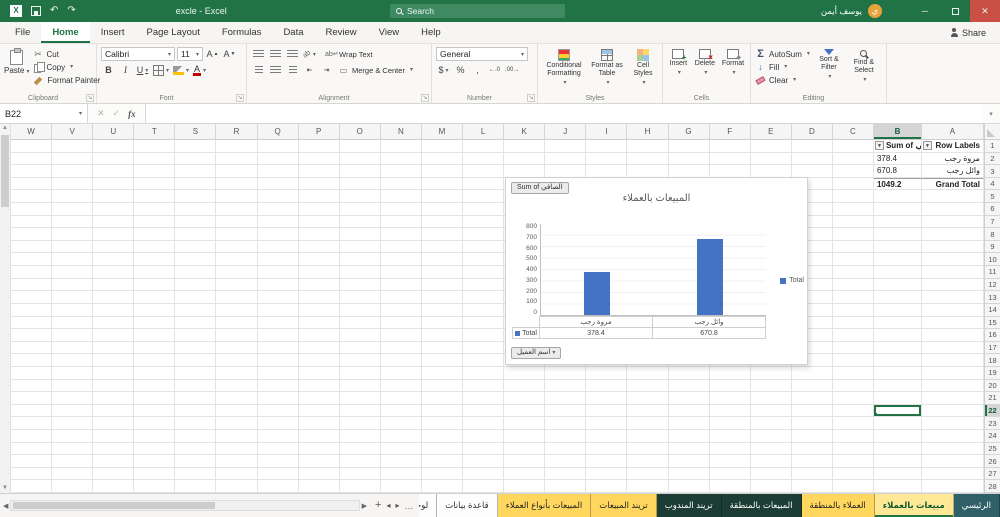  Describe the element at coordinates (16, 69) in the screenshot. I see `paste-button: Paste ▾` at that location.